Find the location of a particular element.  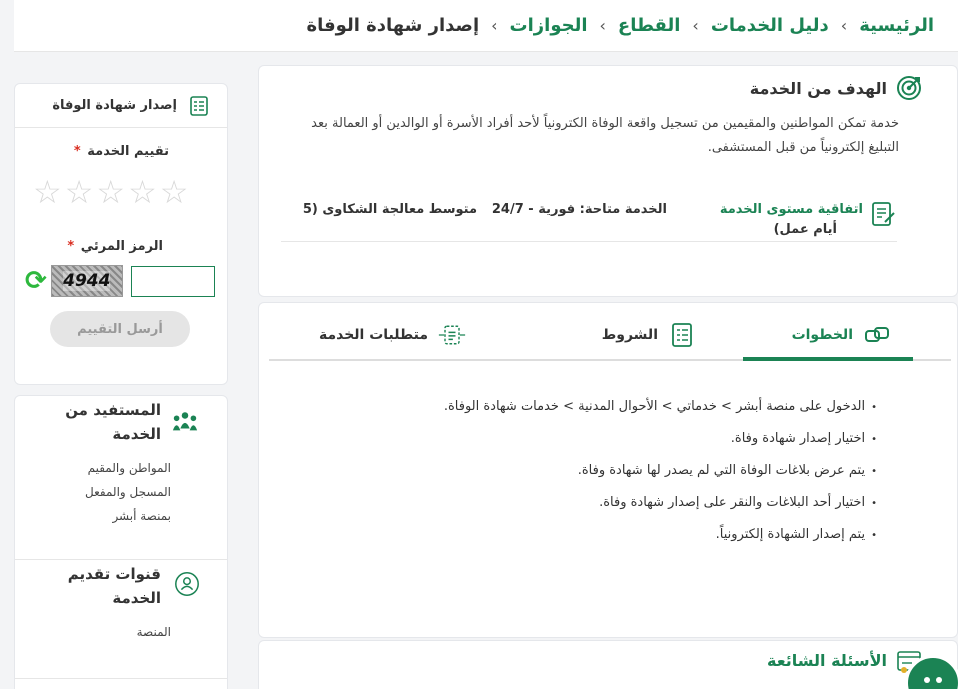

steps-icon is located at coordinates (877, 335).